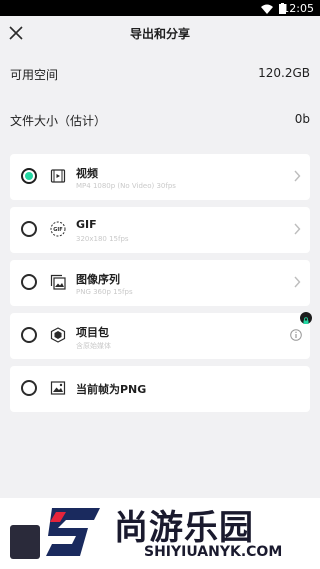 The height and width of the screenshot is (569, 320). I want to click on status-bar: 12:05, so click(160, 8).